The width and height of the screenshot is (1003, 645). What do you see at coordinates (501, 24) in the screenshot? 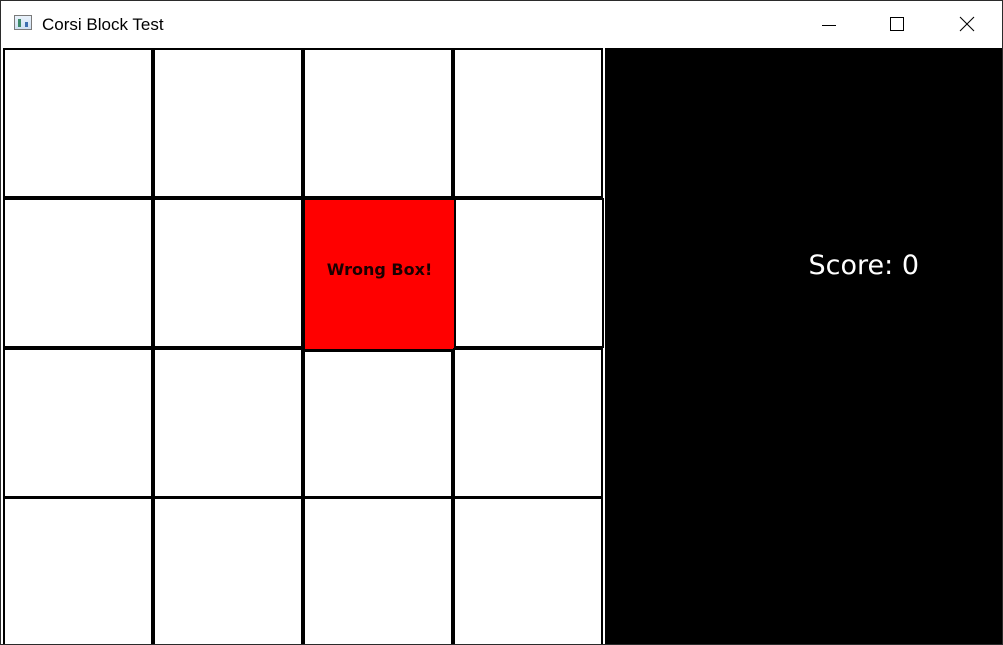
I see `title-bar: Corsi Block Test` at bounding box center [501, 24].